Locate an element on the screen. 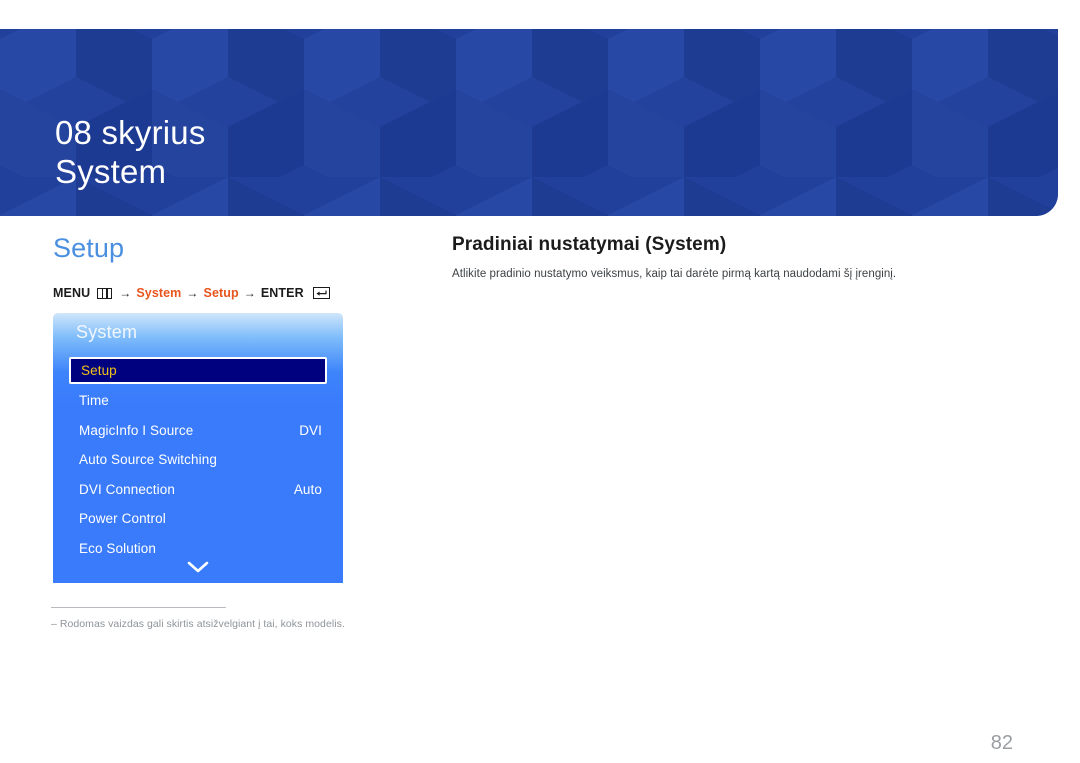 This screenshot has width=1080, height=763. osd-menu-item-auto-source-switching: Auto Source Switching is located at coordinates (198, 460).